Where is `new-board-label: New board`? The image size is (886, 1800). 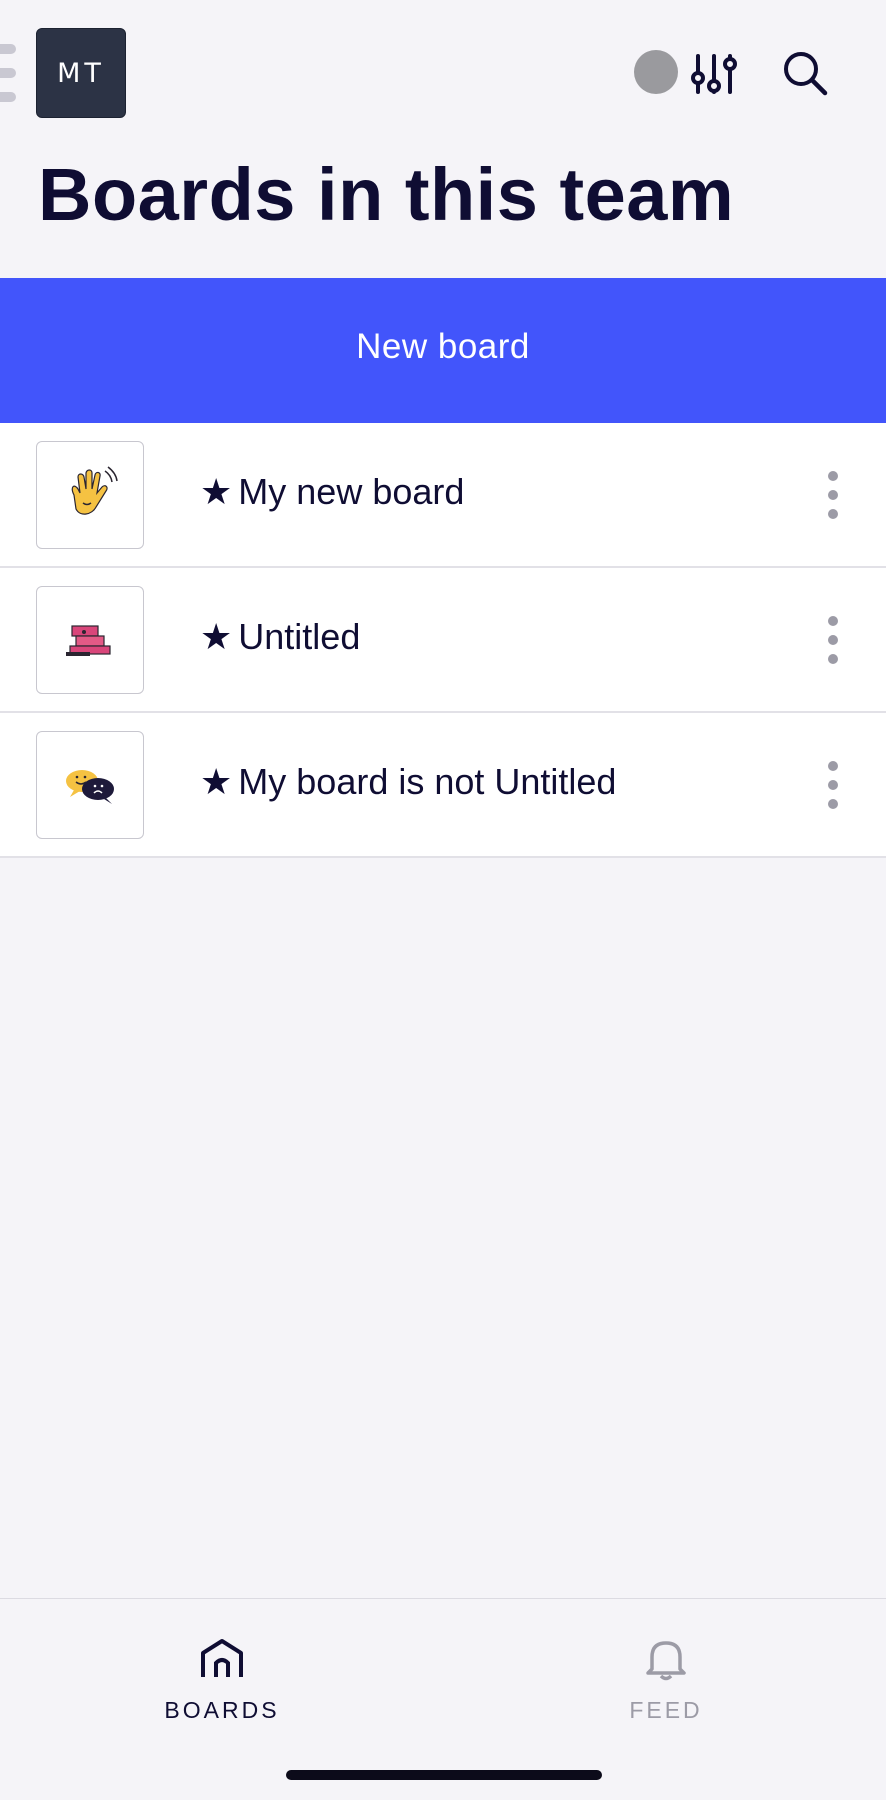
new-board-label: New board is located at coordinates (443, 346).